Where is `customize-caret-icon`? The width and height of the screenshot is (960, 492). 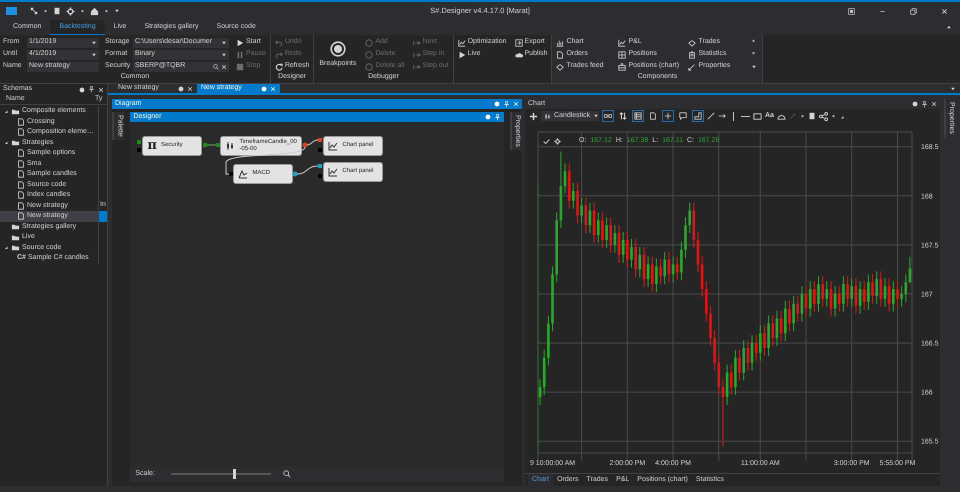
customize-caret-icon is located at coordinates (117, 11).